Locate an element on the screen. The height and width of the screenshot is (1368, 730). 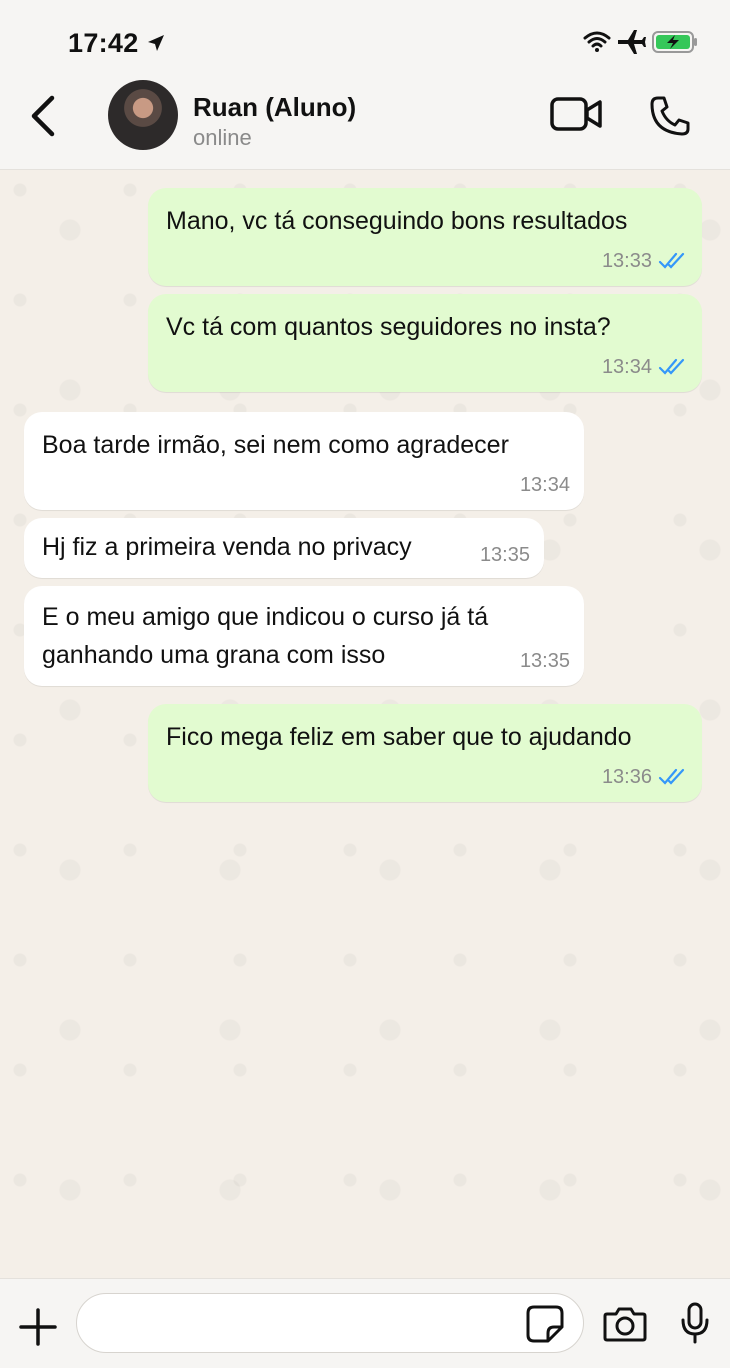
composer-bar is located at coordinates (365, 1323).